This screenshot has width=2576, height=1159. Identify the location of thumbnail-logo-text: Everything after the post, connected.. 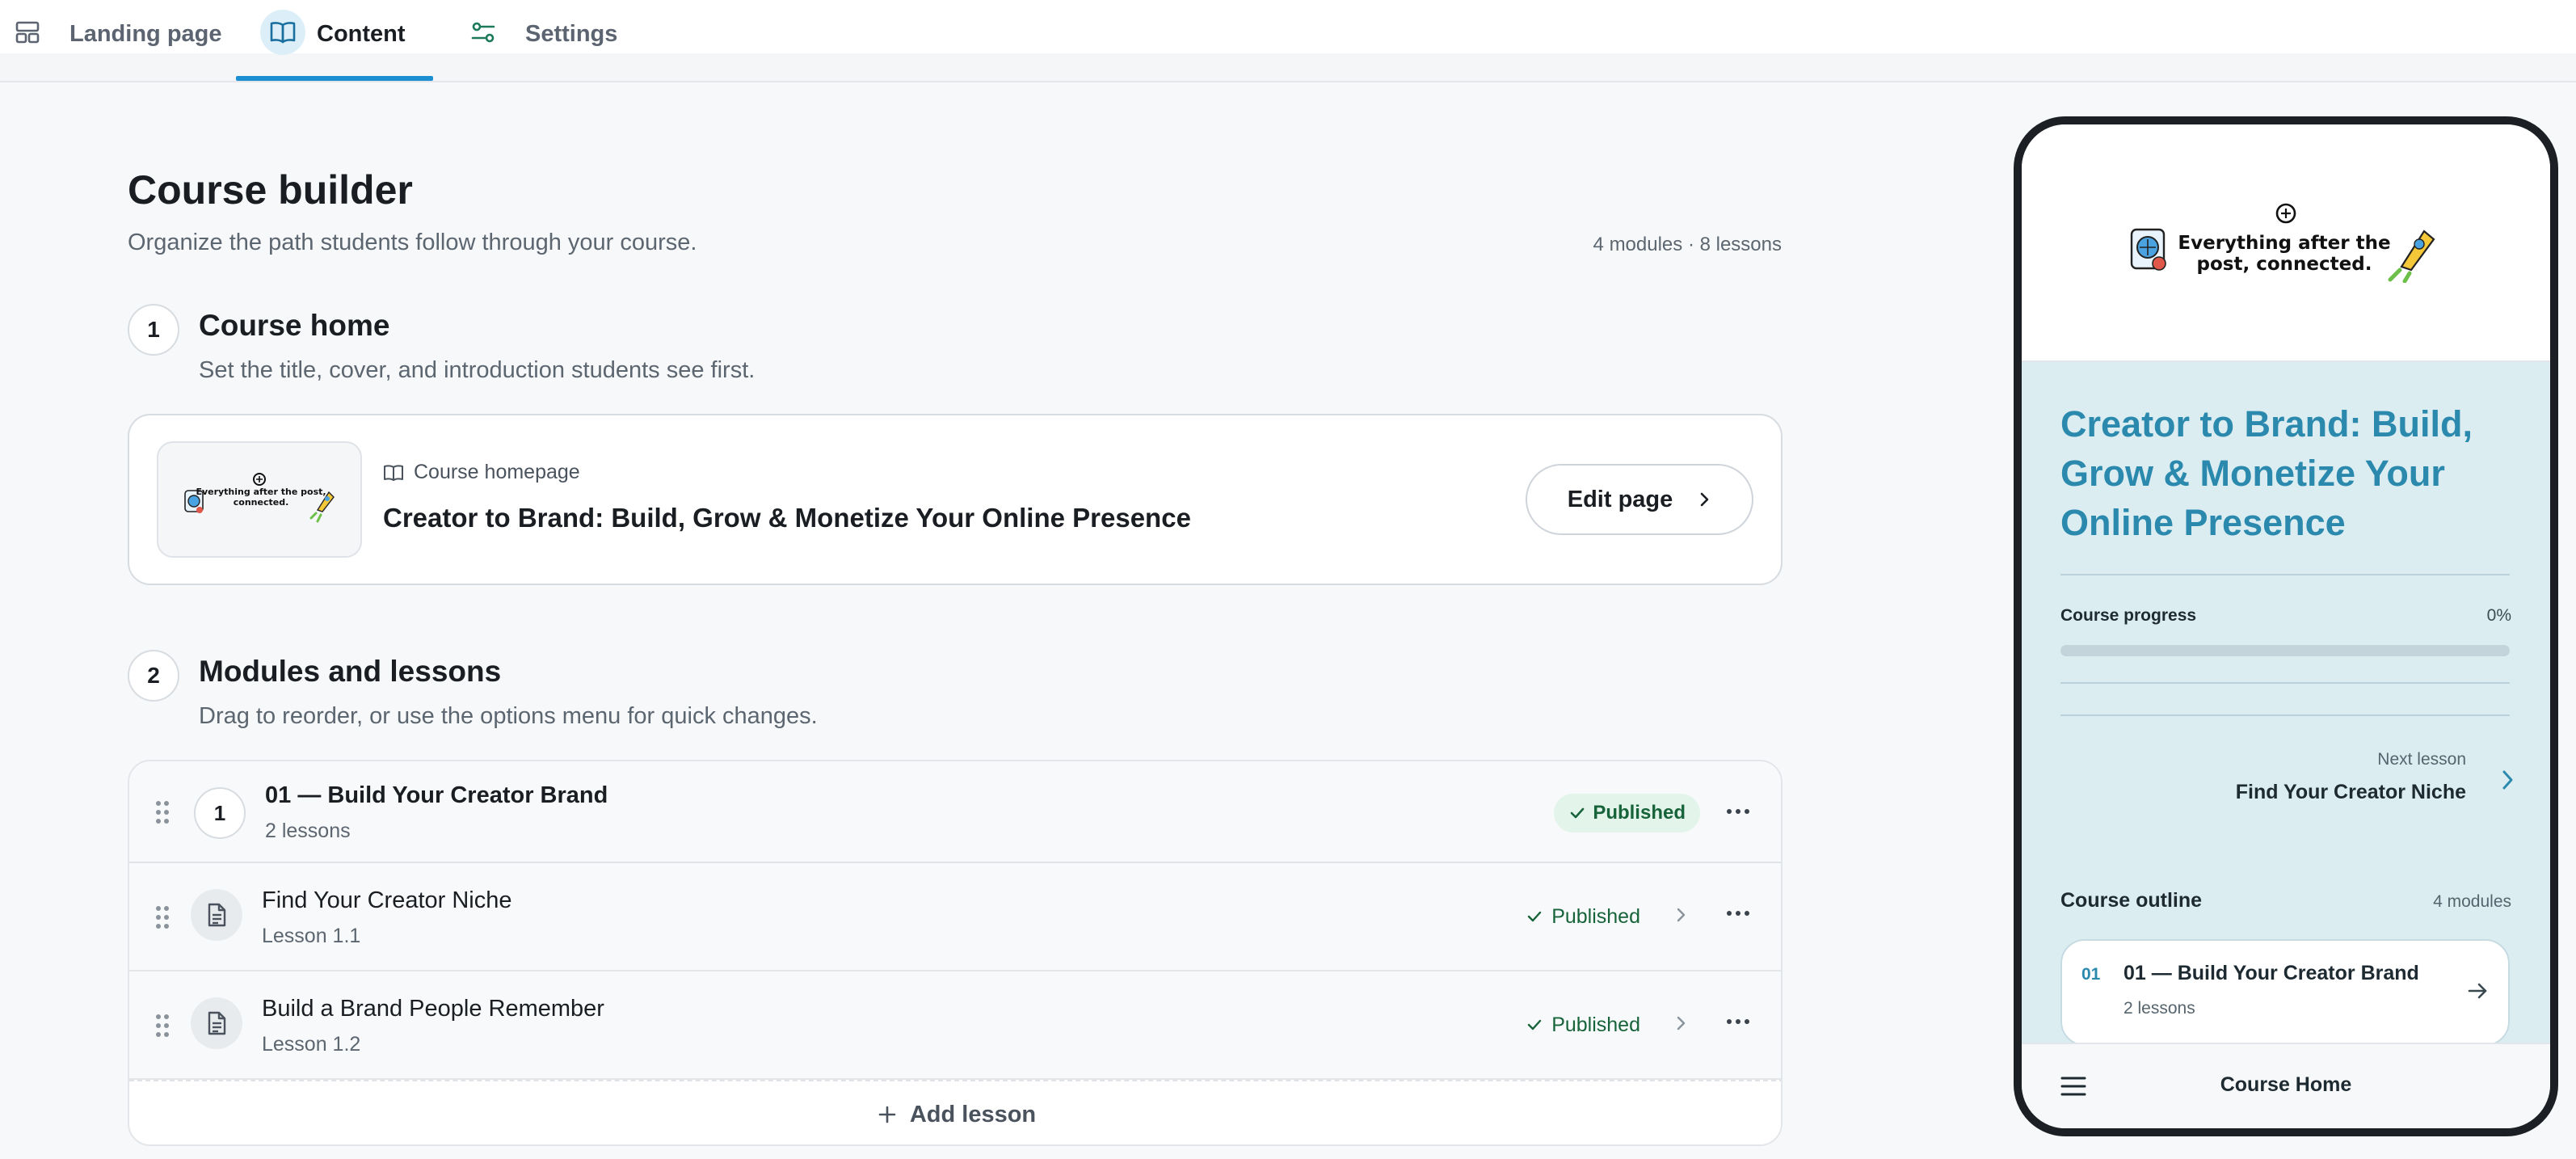
(261, 497).